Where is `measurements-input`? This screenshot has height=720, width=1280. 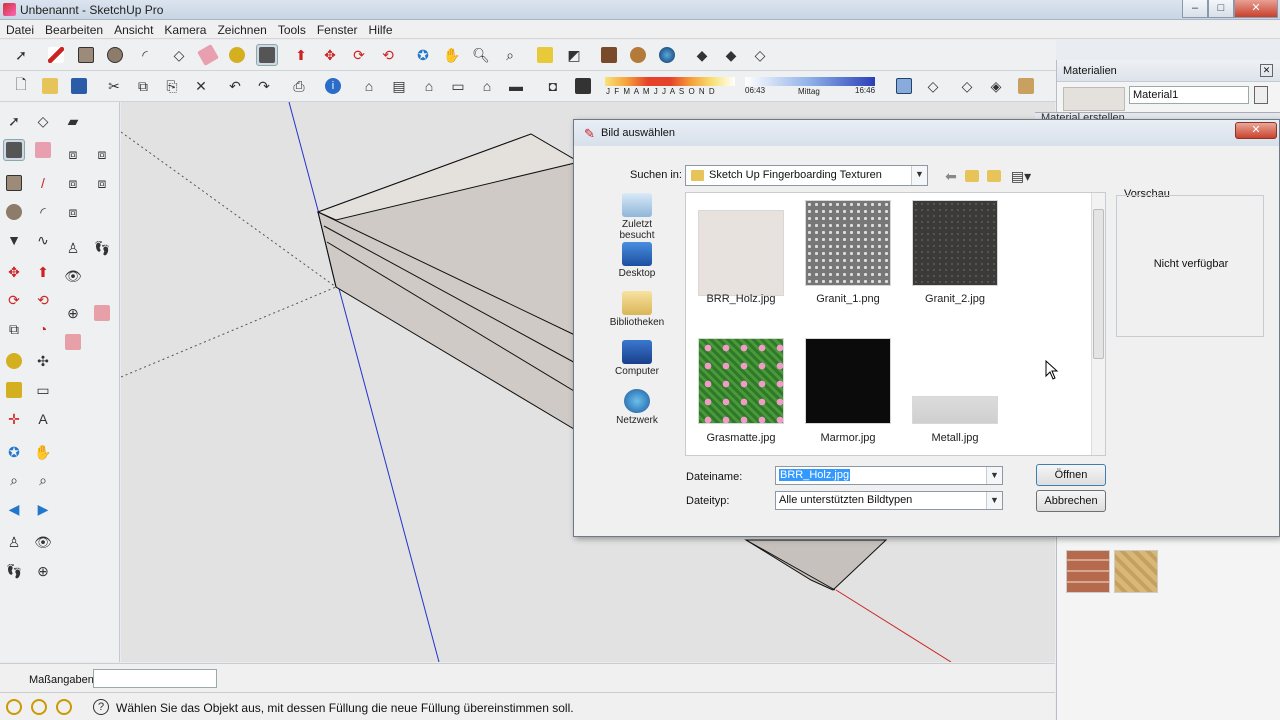 measurements-input is located at coordinates (155, 678).